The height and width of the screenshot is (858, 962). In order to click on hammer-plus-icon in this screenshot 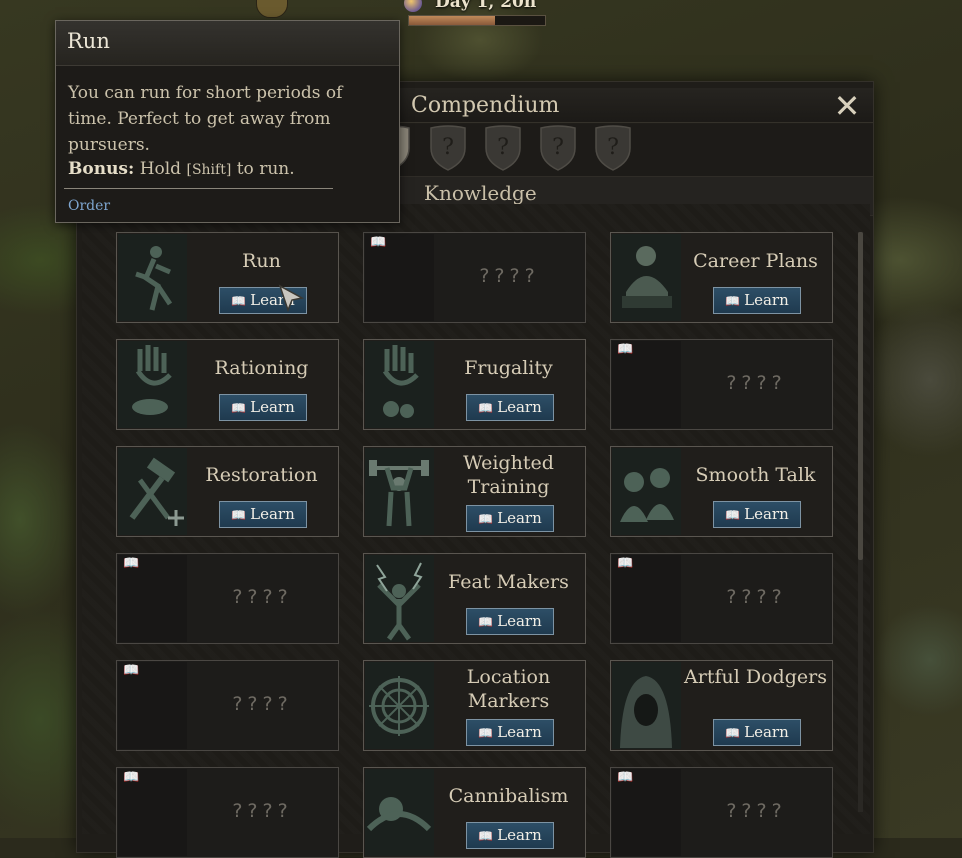, I will do `click(152, 491)`.